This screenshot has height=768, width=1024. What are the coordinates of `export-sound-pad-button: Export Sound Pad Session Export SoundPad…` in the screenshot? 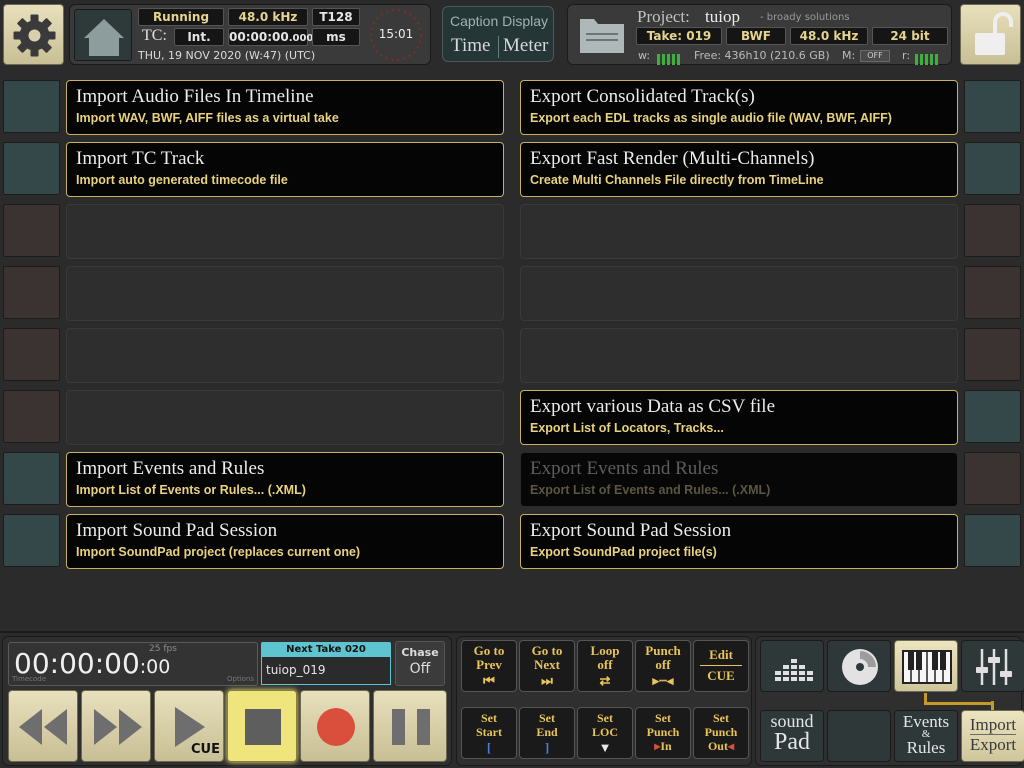 It's located at (739, 541).